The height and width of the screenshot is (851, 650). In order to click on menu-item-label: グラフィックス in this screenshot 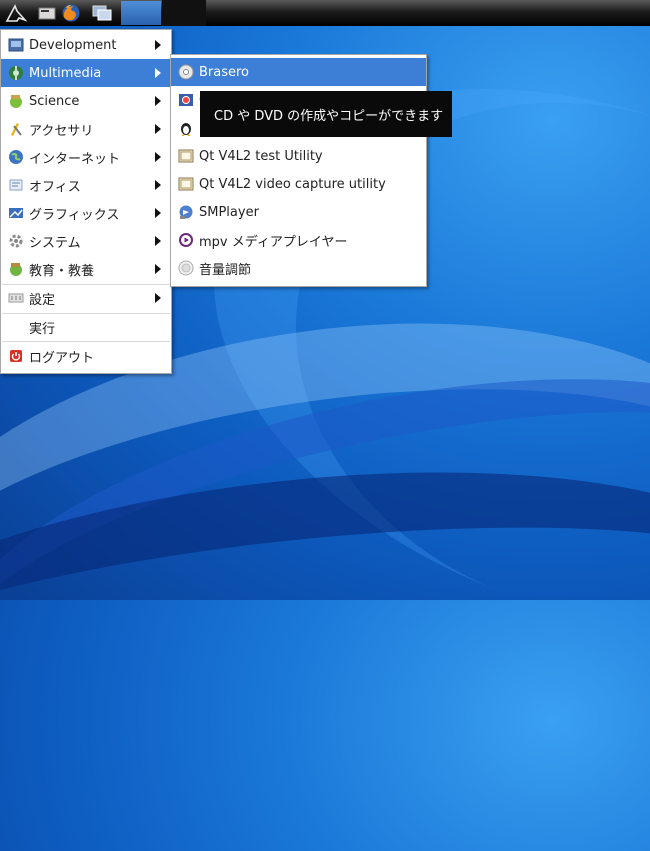, I will do `click(74, 215)`.